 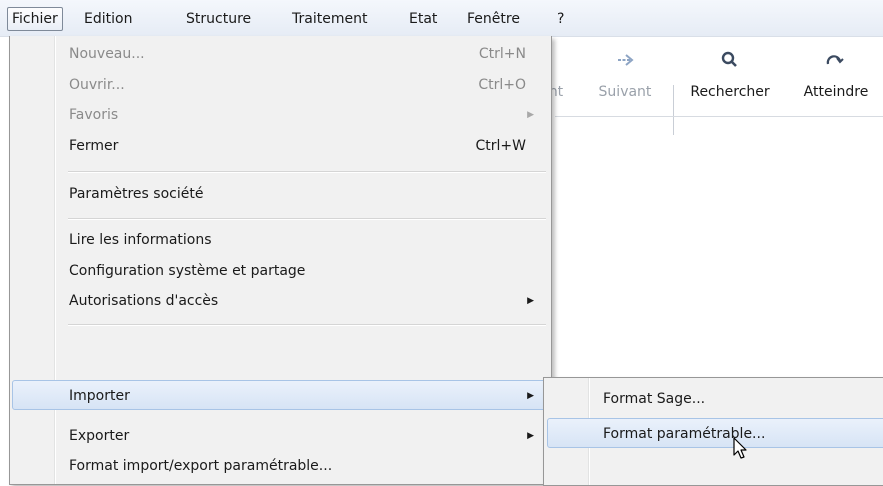 What do you see at coordinates (625, 92) in the screenshot?
I see `next-label: Suivant` at bounding box center [625, 92].